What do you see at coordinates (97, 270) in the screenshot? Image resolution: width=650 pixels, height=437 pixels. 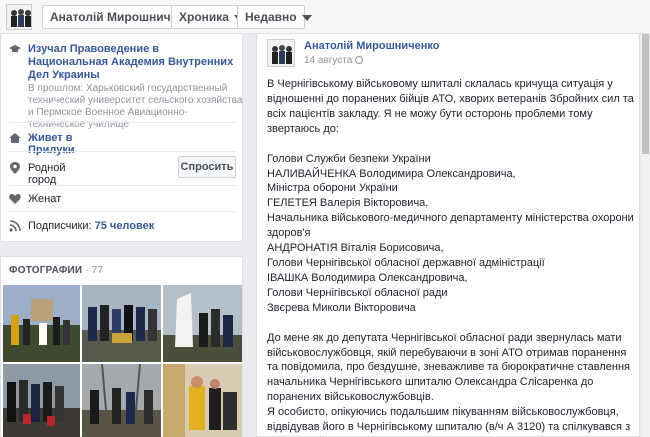 I see `photos-count: 77` at bounding box center [97, 270].